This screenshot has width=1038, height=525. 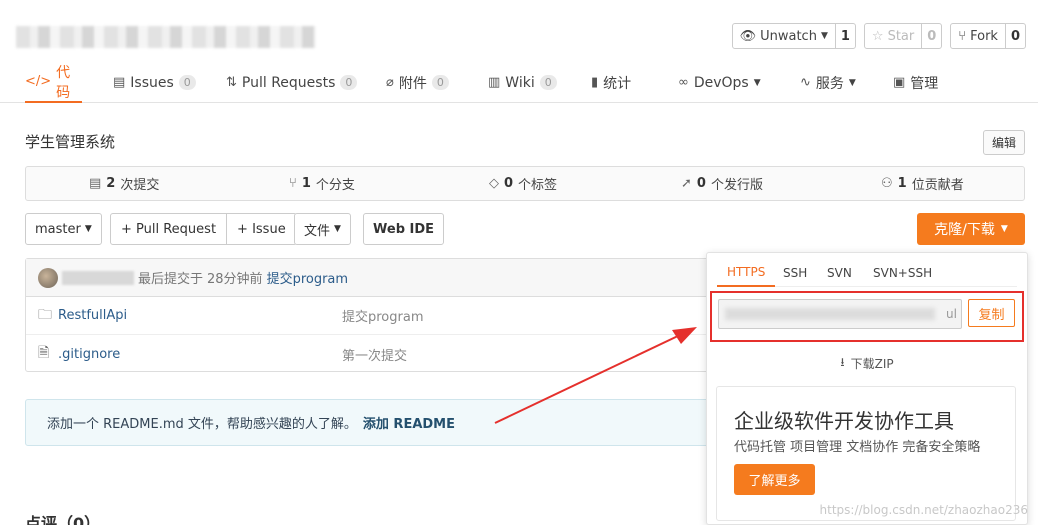 What do you see at coordinates (611, 82) in the screenshot?
I see `tab-stats: ▮ 统计` at bounding box center [611, 82].